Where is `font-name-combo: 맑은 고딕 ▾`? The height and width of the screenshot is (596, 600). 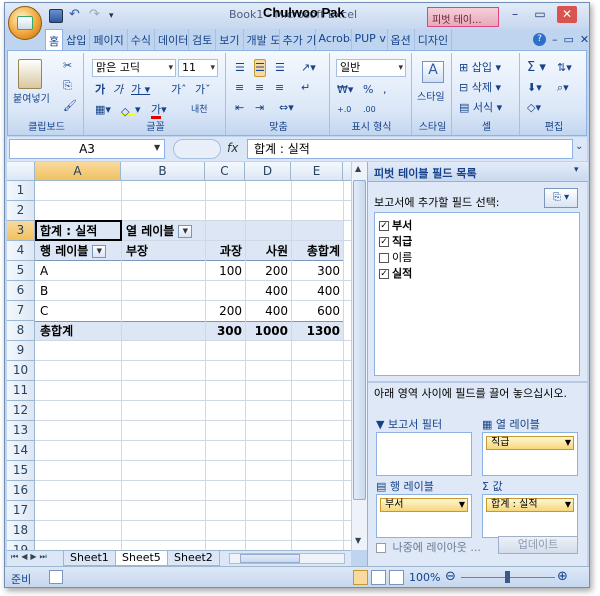 font-name-combo: 맑은 고딕 ▾ is located at coordinates (134, 68).